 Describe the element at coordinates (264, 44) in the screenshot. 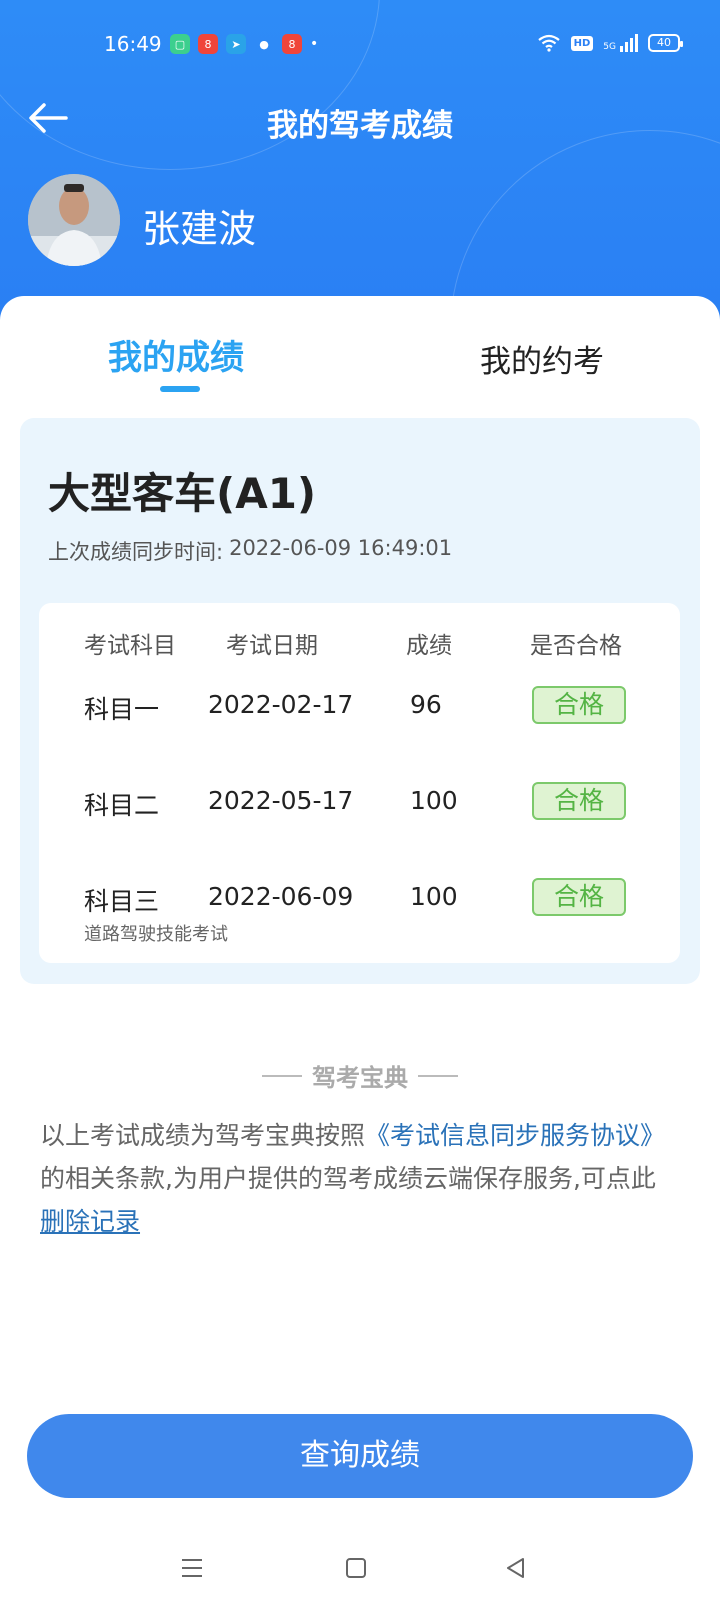

I see `chat-bubble-icon: ●` at that location.